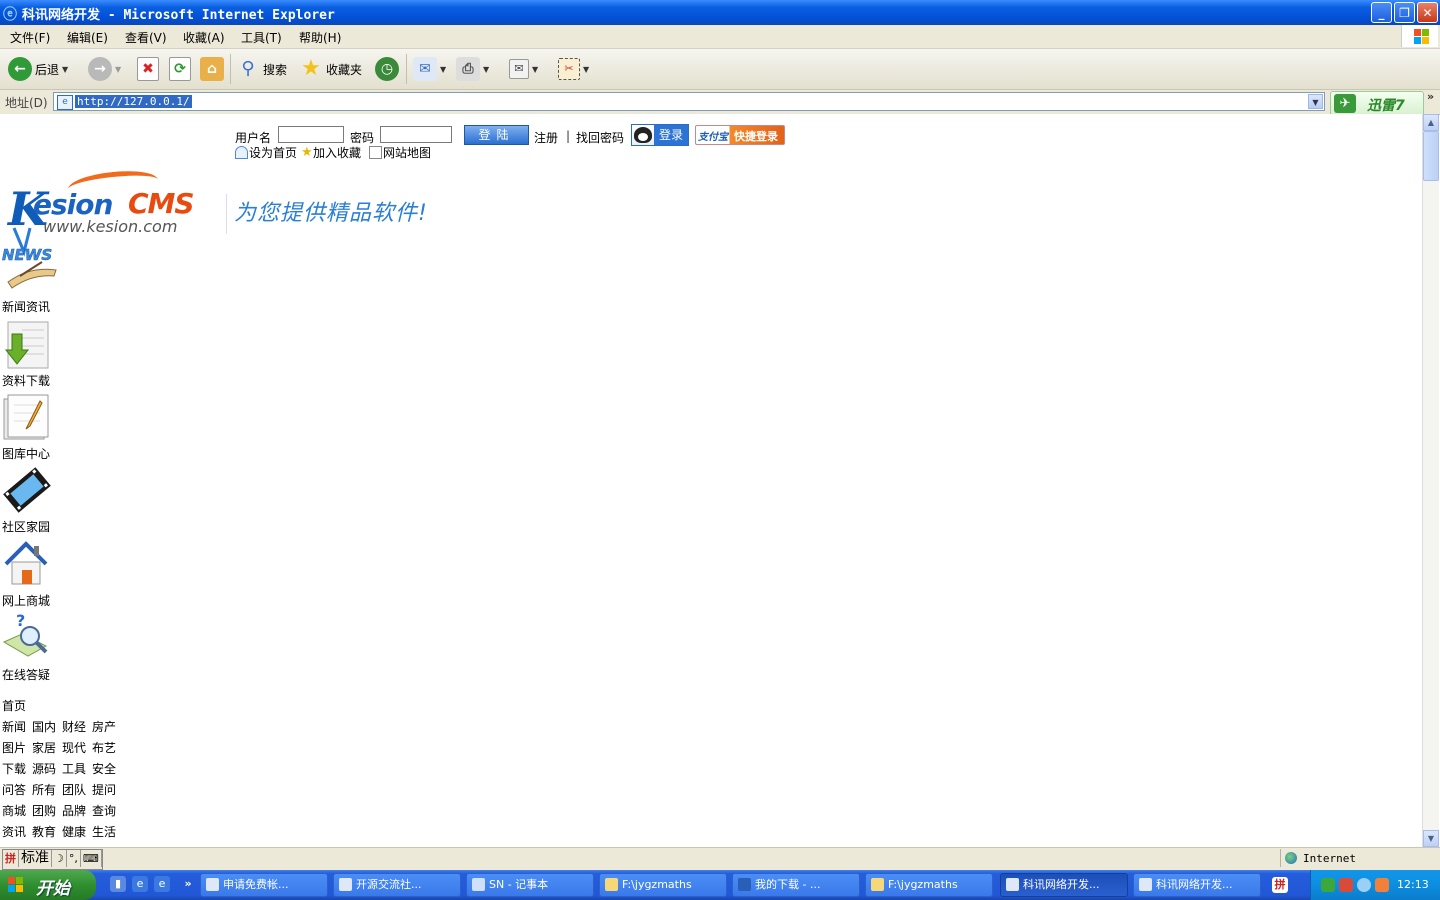  I want to click on category-link: 房产, so click(104, 727).